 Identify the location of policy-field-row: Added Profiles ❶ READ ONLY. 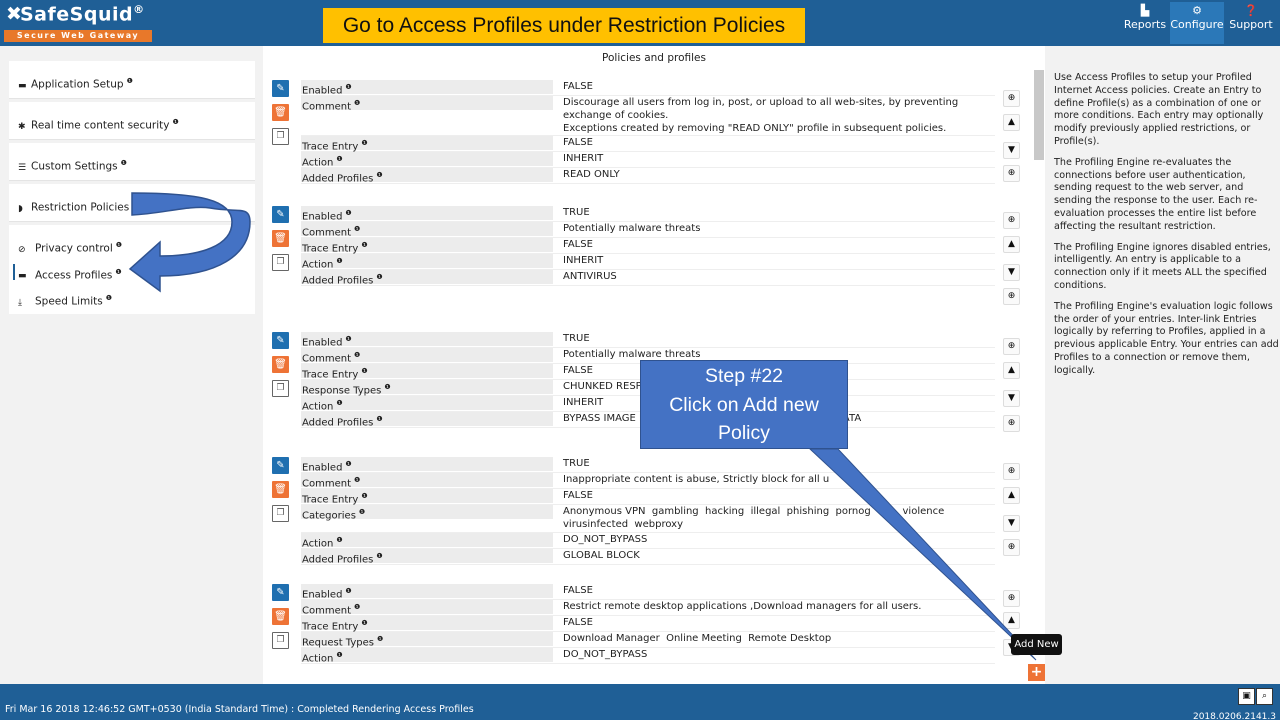
(648, 176).